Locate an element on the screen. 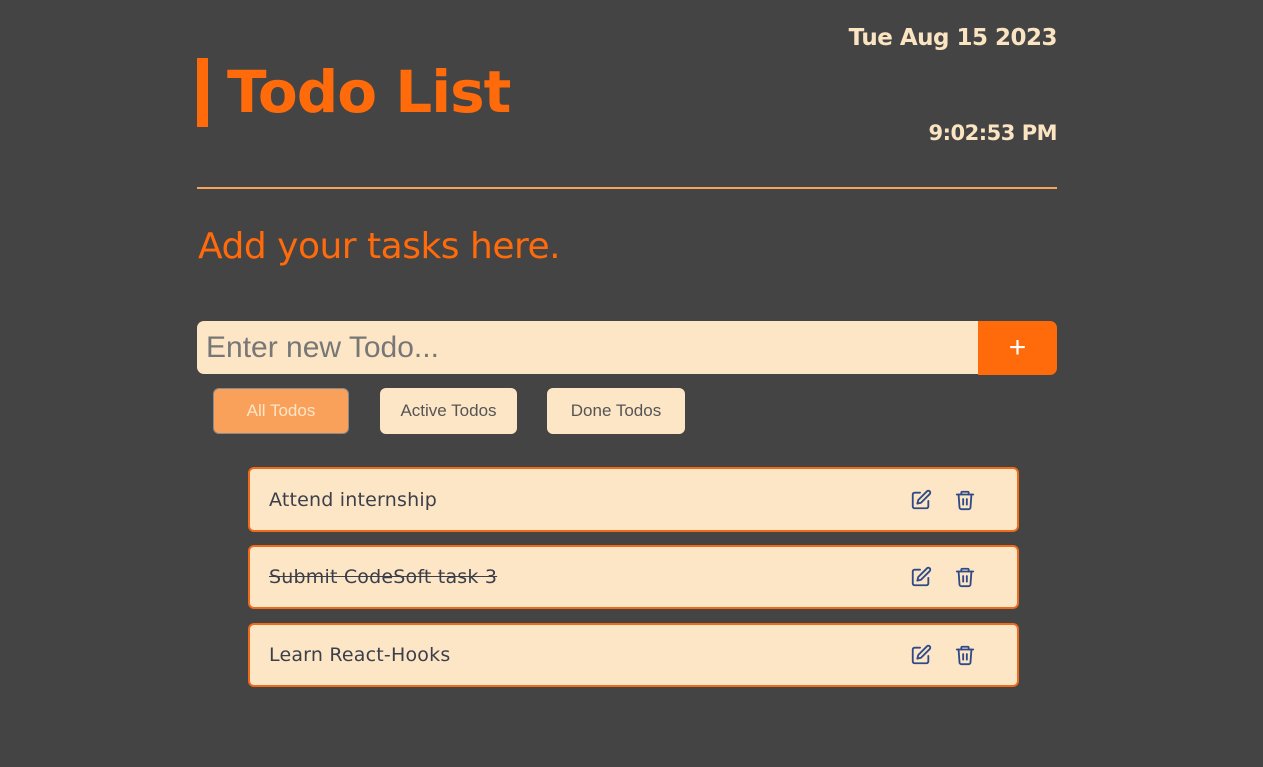 The image size is (1263, 767). todo-item: Submit CodeSoft task 3 is located at coordinates (633, 577).